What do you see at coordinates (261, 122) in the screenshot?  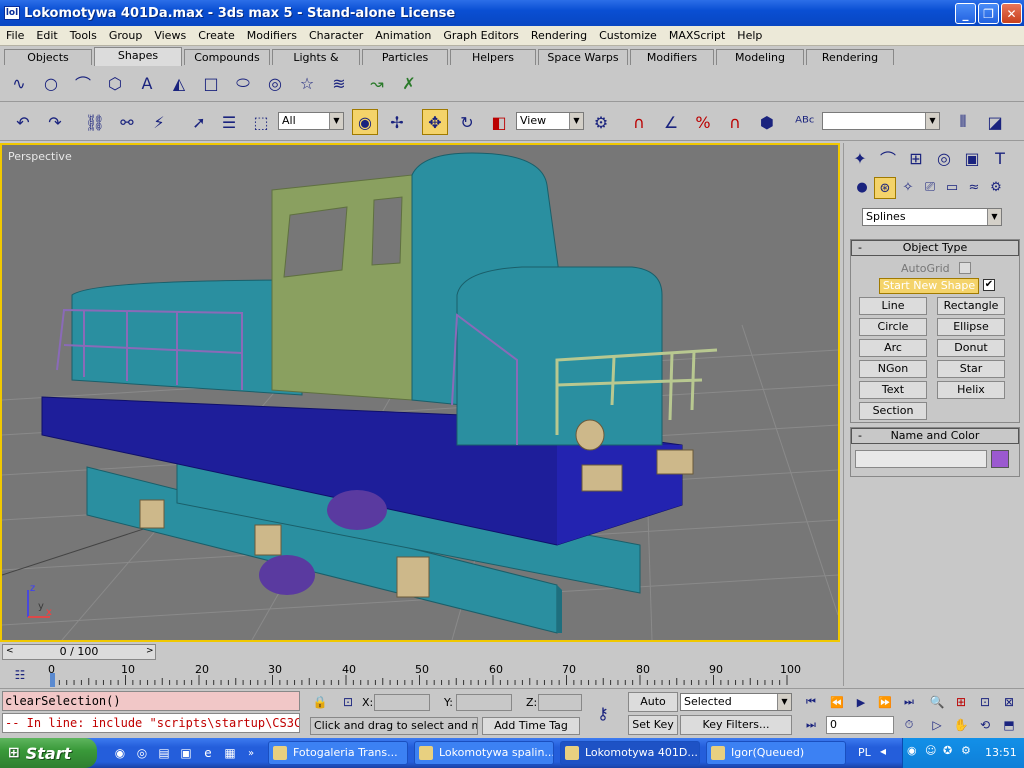 I see `selection-region-icon: ⬚` at bounding box center [261, 122].